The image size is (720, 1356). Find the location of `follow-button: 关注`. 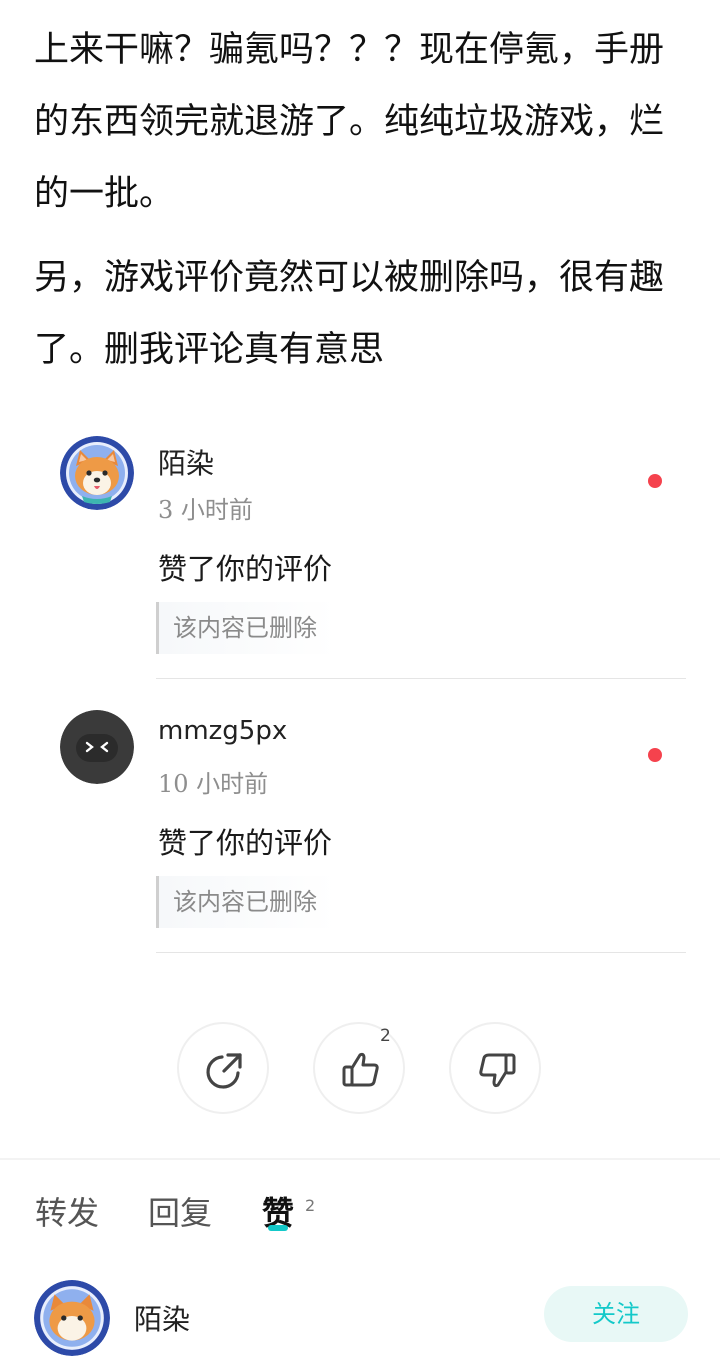

follow-button: 关注 is located at coordinates (616, 1314).